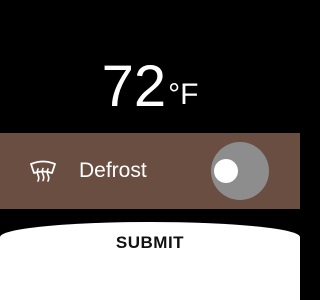 This screenshot has width=320, height=300. I want to click on defrost-label: Defrost, so click(113, 170).